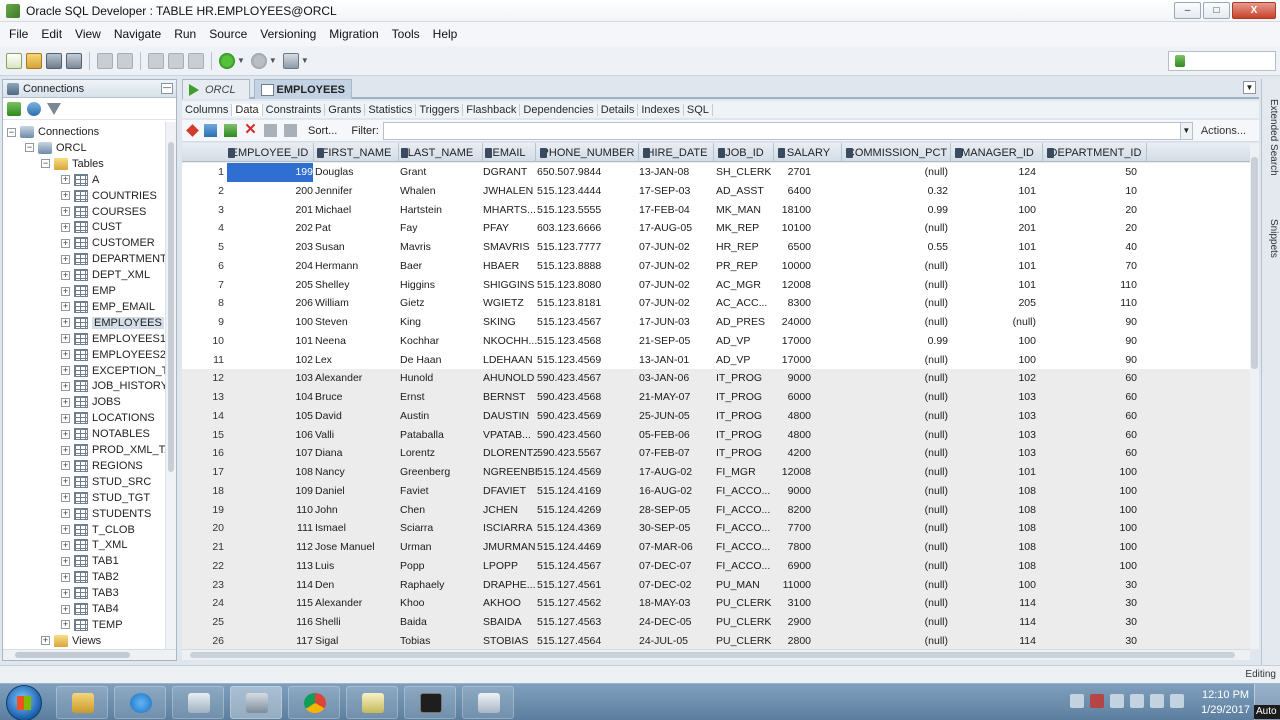 The image size is (1280, 720). Describe the element at coordinates (793, 228) in the screenshot. I see `cell-salary: 10100` at that location.